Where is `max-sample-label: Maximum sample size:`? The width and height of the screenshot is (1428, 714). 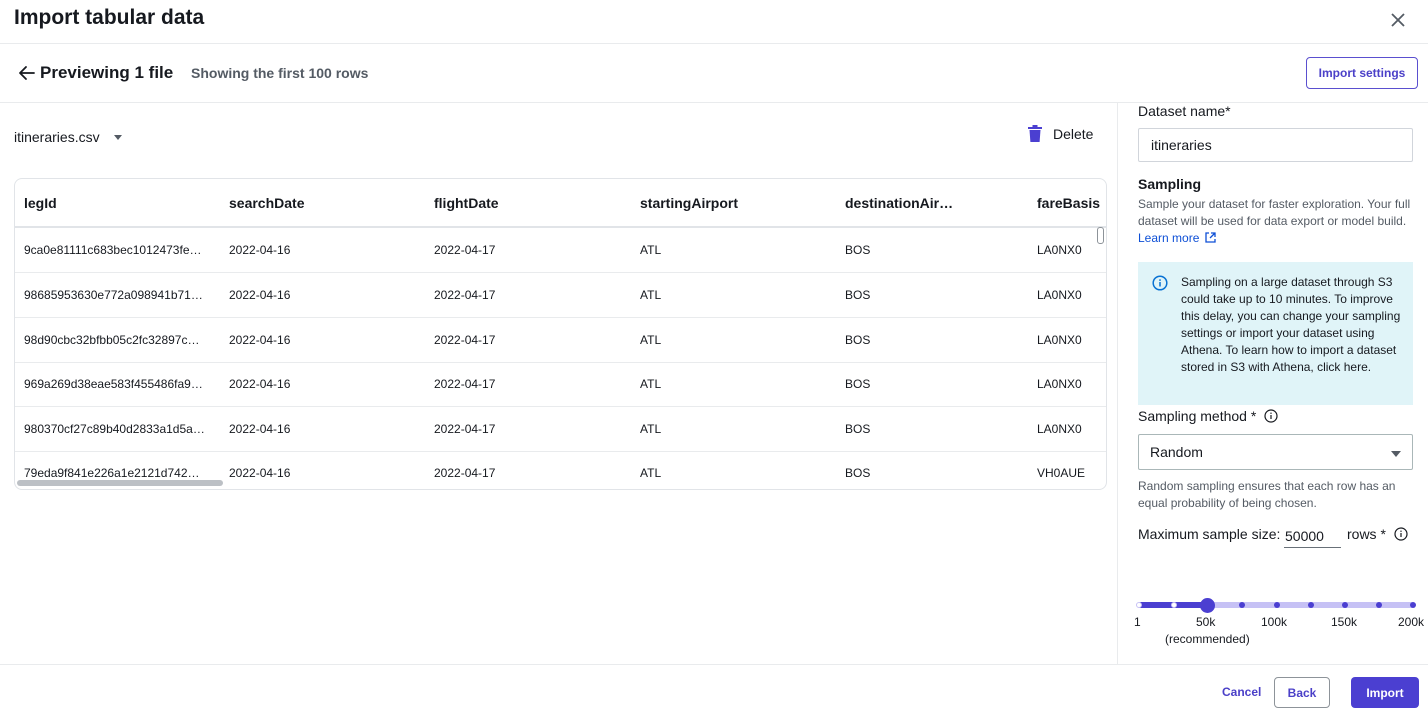 max-sample-label: Maximum sample size: is located at coordinates (1209, 534).